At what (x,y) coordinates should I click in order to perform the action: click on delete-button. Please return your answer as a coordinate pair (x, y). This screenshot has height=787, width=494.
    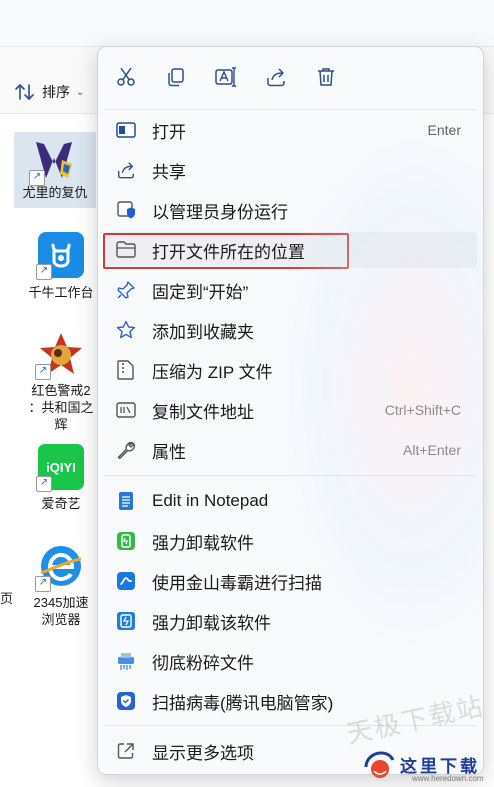
    Looking at the image, I should click on (326, 77).